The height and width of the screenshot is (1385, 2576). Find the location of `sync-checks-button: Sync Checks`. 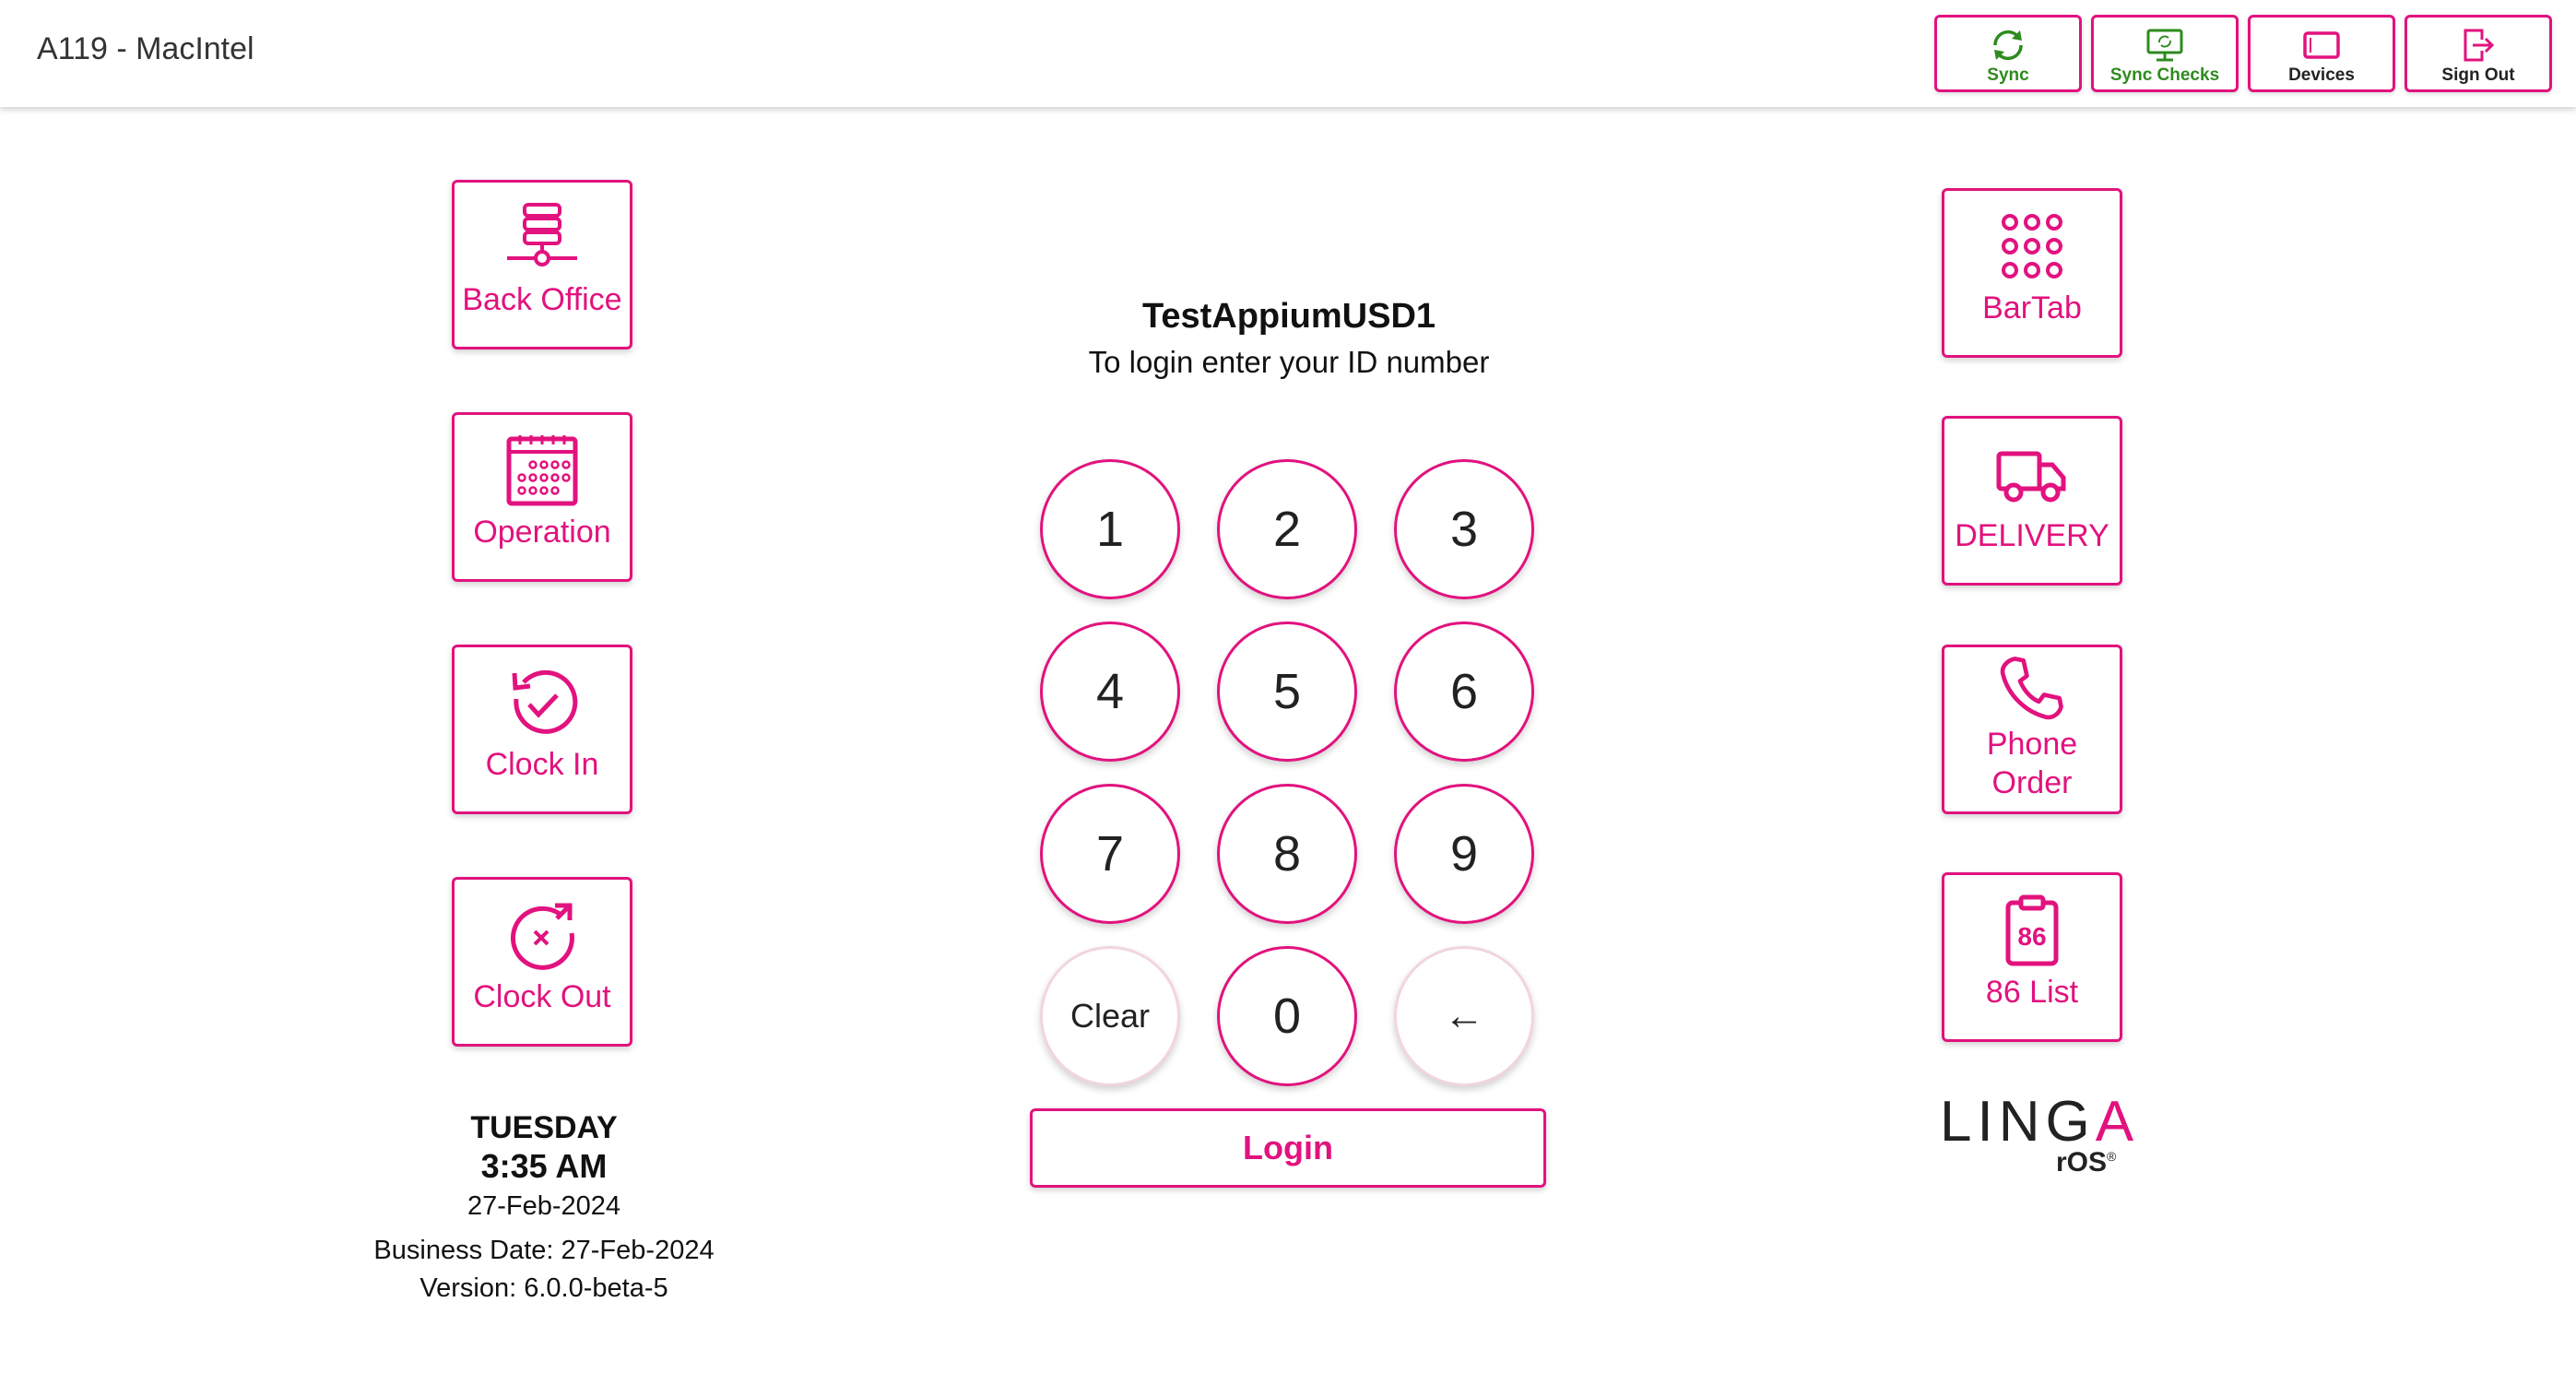

sync-checks-button: Sync Checks is located at coordinates (2165, 54).